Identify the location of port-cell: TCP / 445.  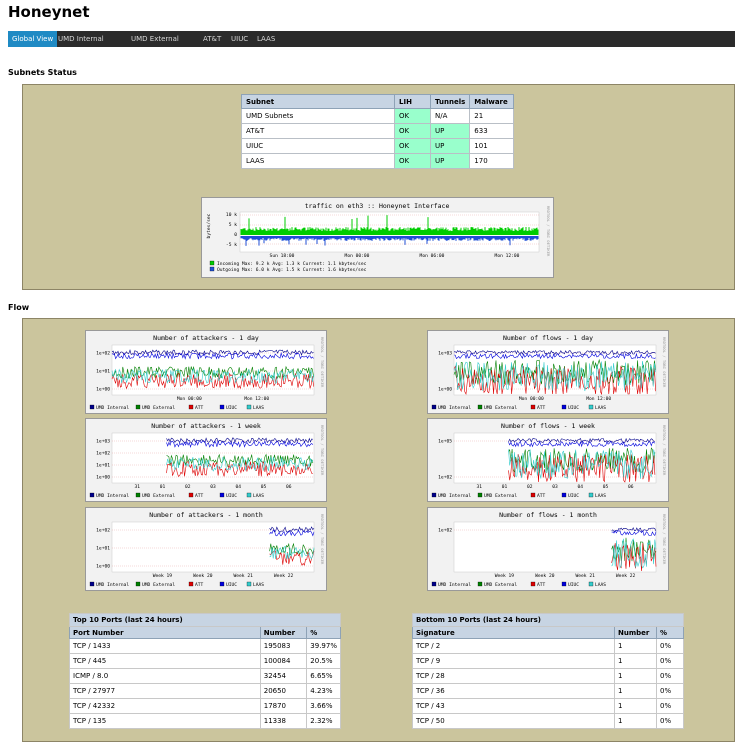
(165, 661).